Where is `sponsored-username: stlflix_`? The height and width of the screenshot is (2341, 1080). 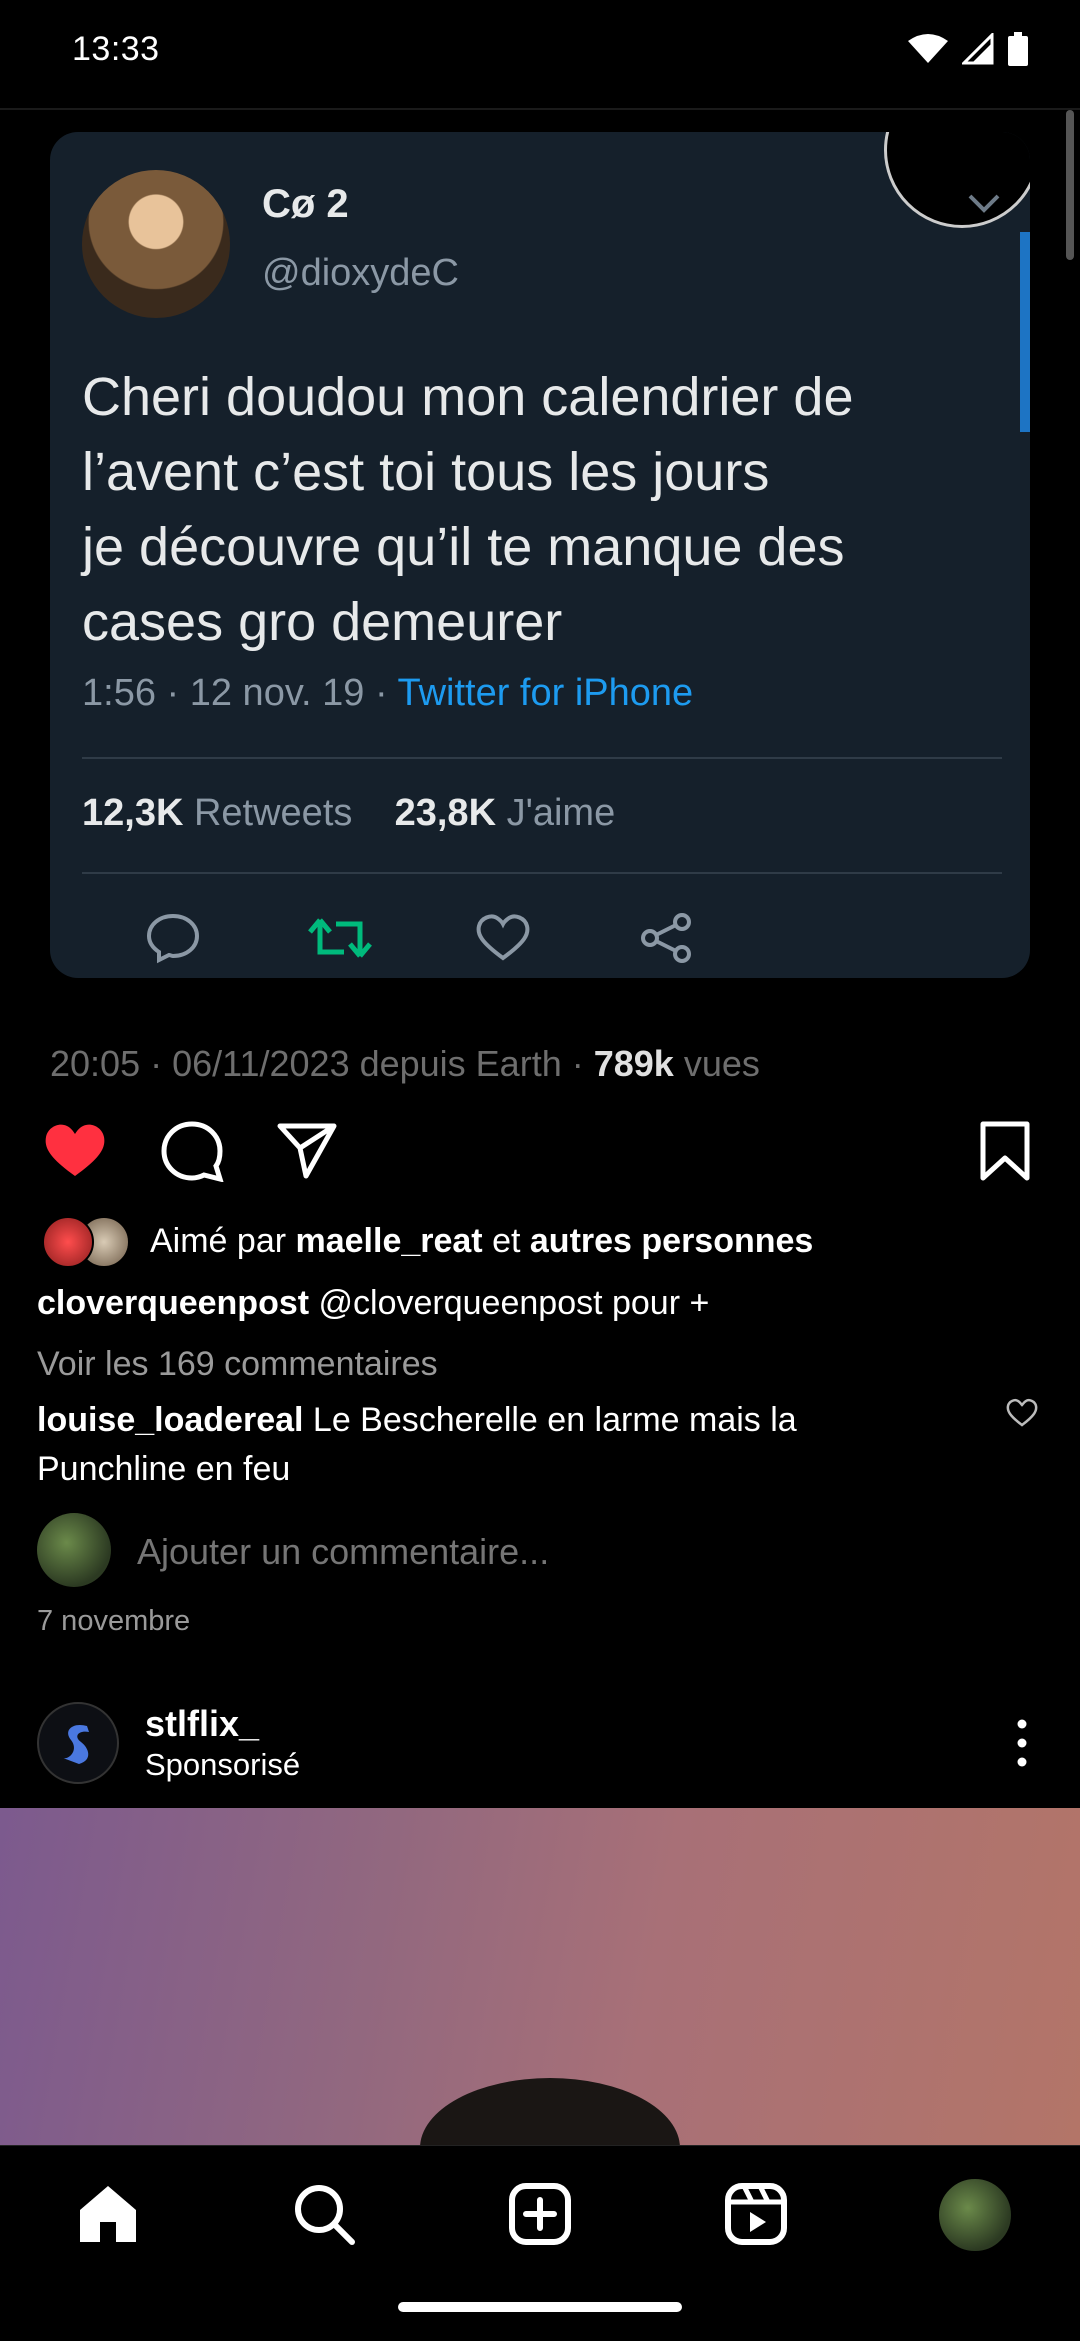 sponsored-username: stlflix_ is located at coordinates (202, 1724).